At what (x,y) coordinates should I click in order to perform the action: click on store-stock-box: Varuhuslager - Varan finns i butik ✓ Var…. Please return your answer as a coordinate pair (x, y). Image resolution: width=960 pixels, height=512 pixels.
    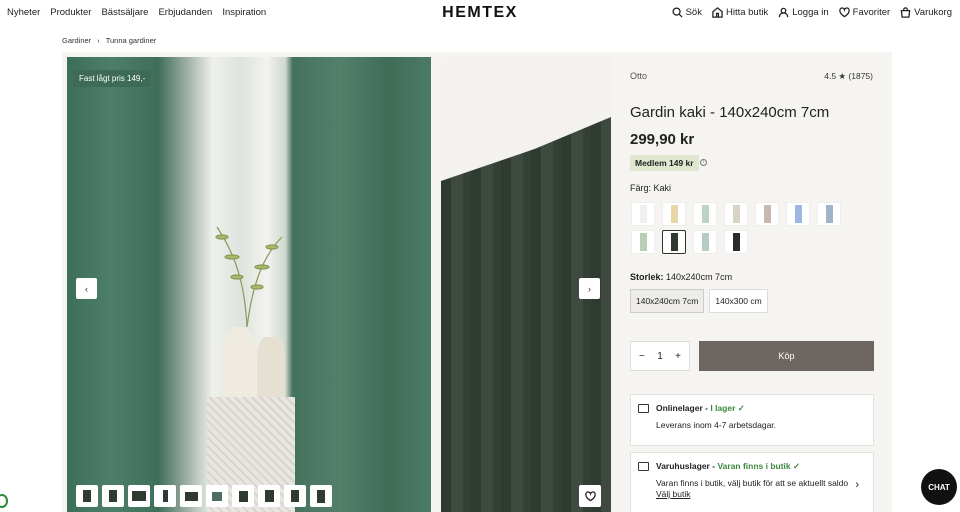
    Looking at the image, I should click on (752, 482).